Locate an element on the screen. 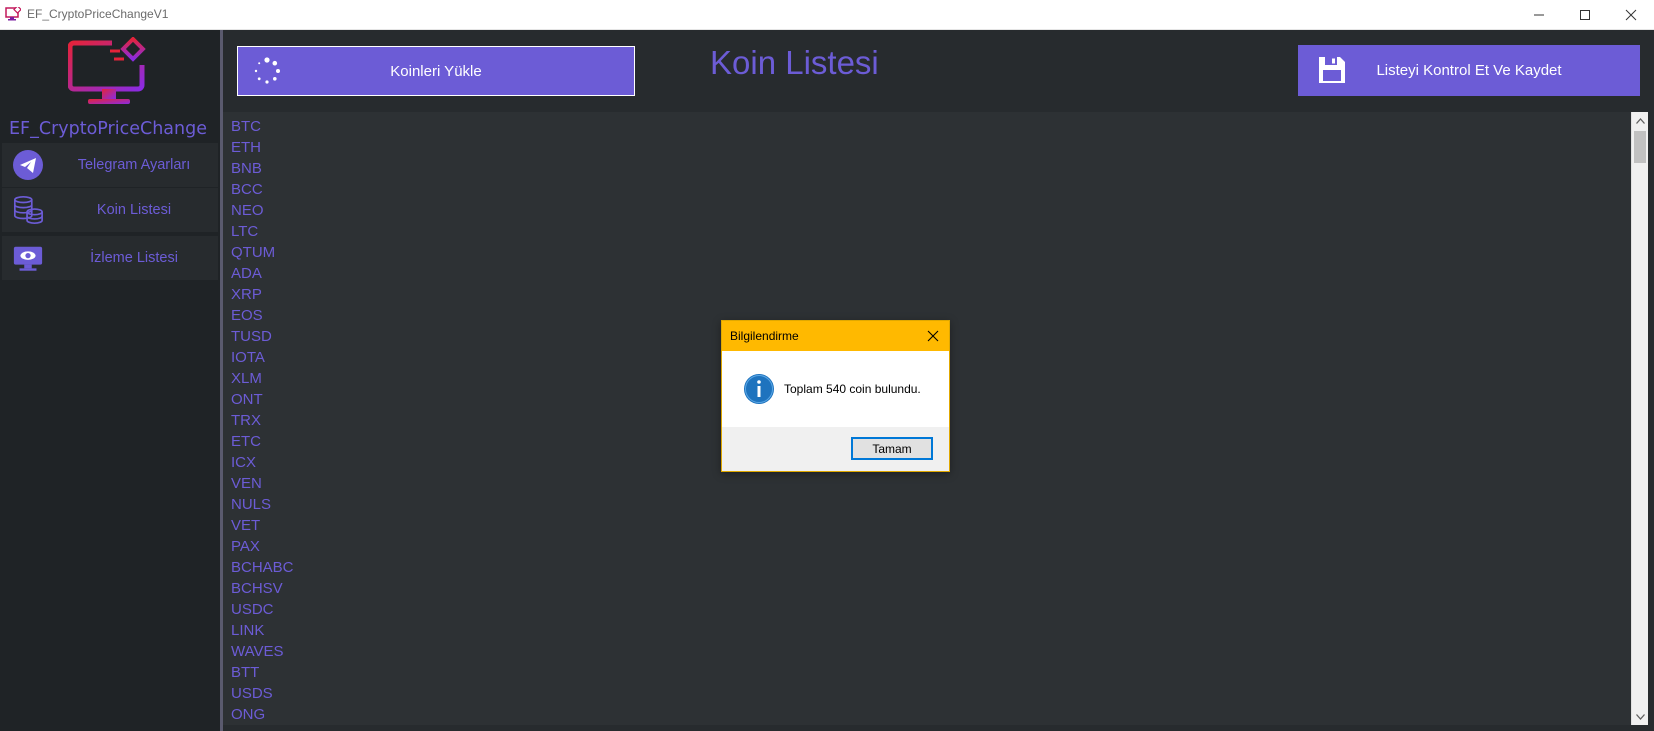 This screenshot has width=1654, height=731. list-item: LINK is located at coordinates (262, 630).